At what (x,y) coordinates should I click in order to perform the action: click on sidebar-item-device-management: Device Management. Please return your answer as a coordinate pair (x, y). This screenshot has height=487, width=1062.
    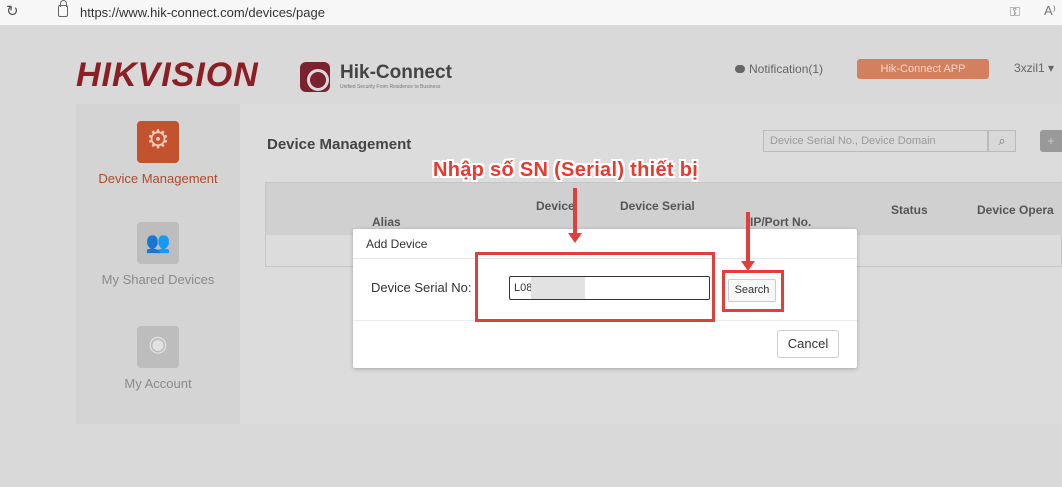
    Looking at the image, I should click on (158, 153).